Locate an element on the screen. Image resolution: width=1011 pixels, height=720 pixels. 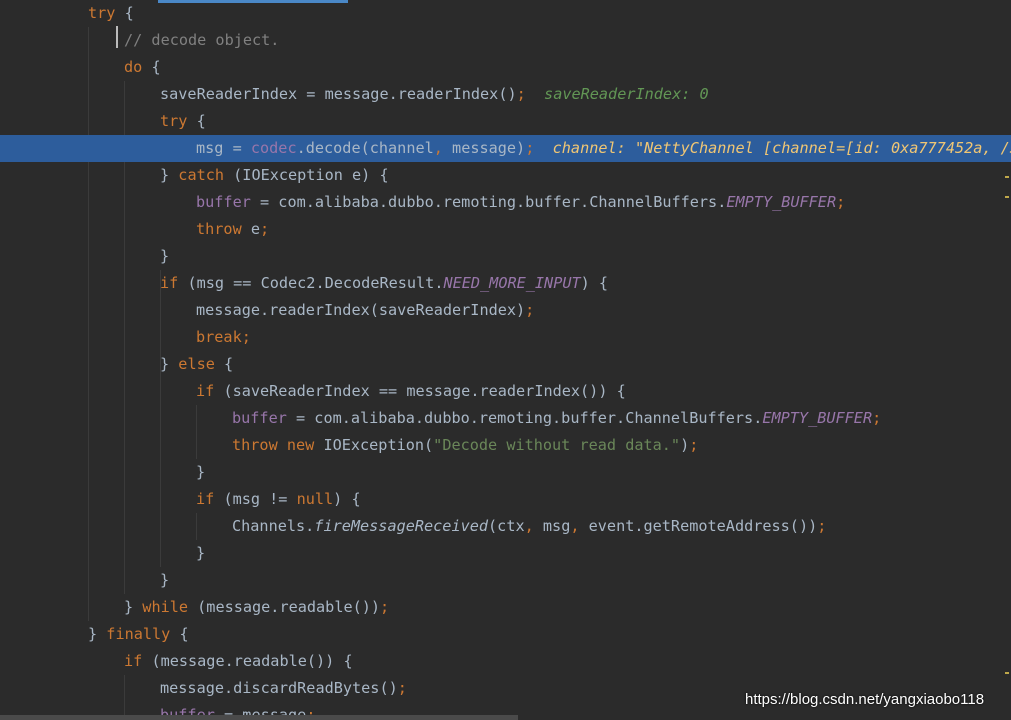
code-text: throw e; is located at coordinates (232, 229).